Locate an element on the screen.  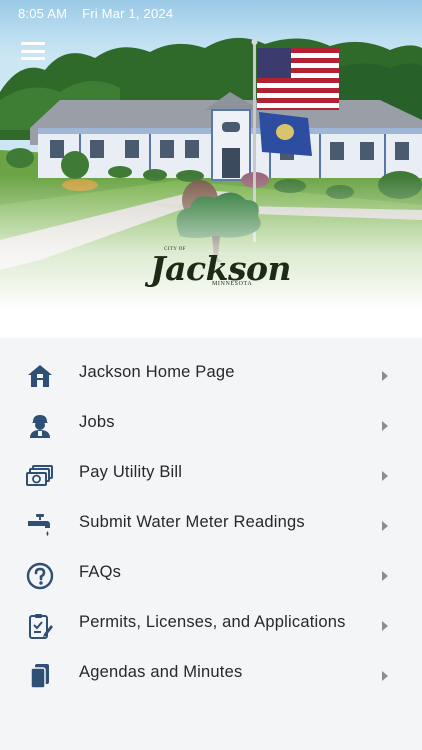
city-logo: CITY OF Jackson MINNESOTA is located at coordinates (221, 255).